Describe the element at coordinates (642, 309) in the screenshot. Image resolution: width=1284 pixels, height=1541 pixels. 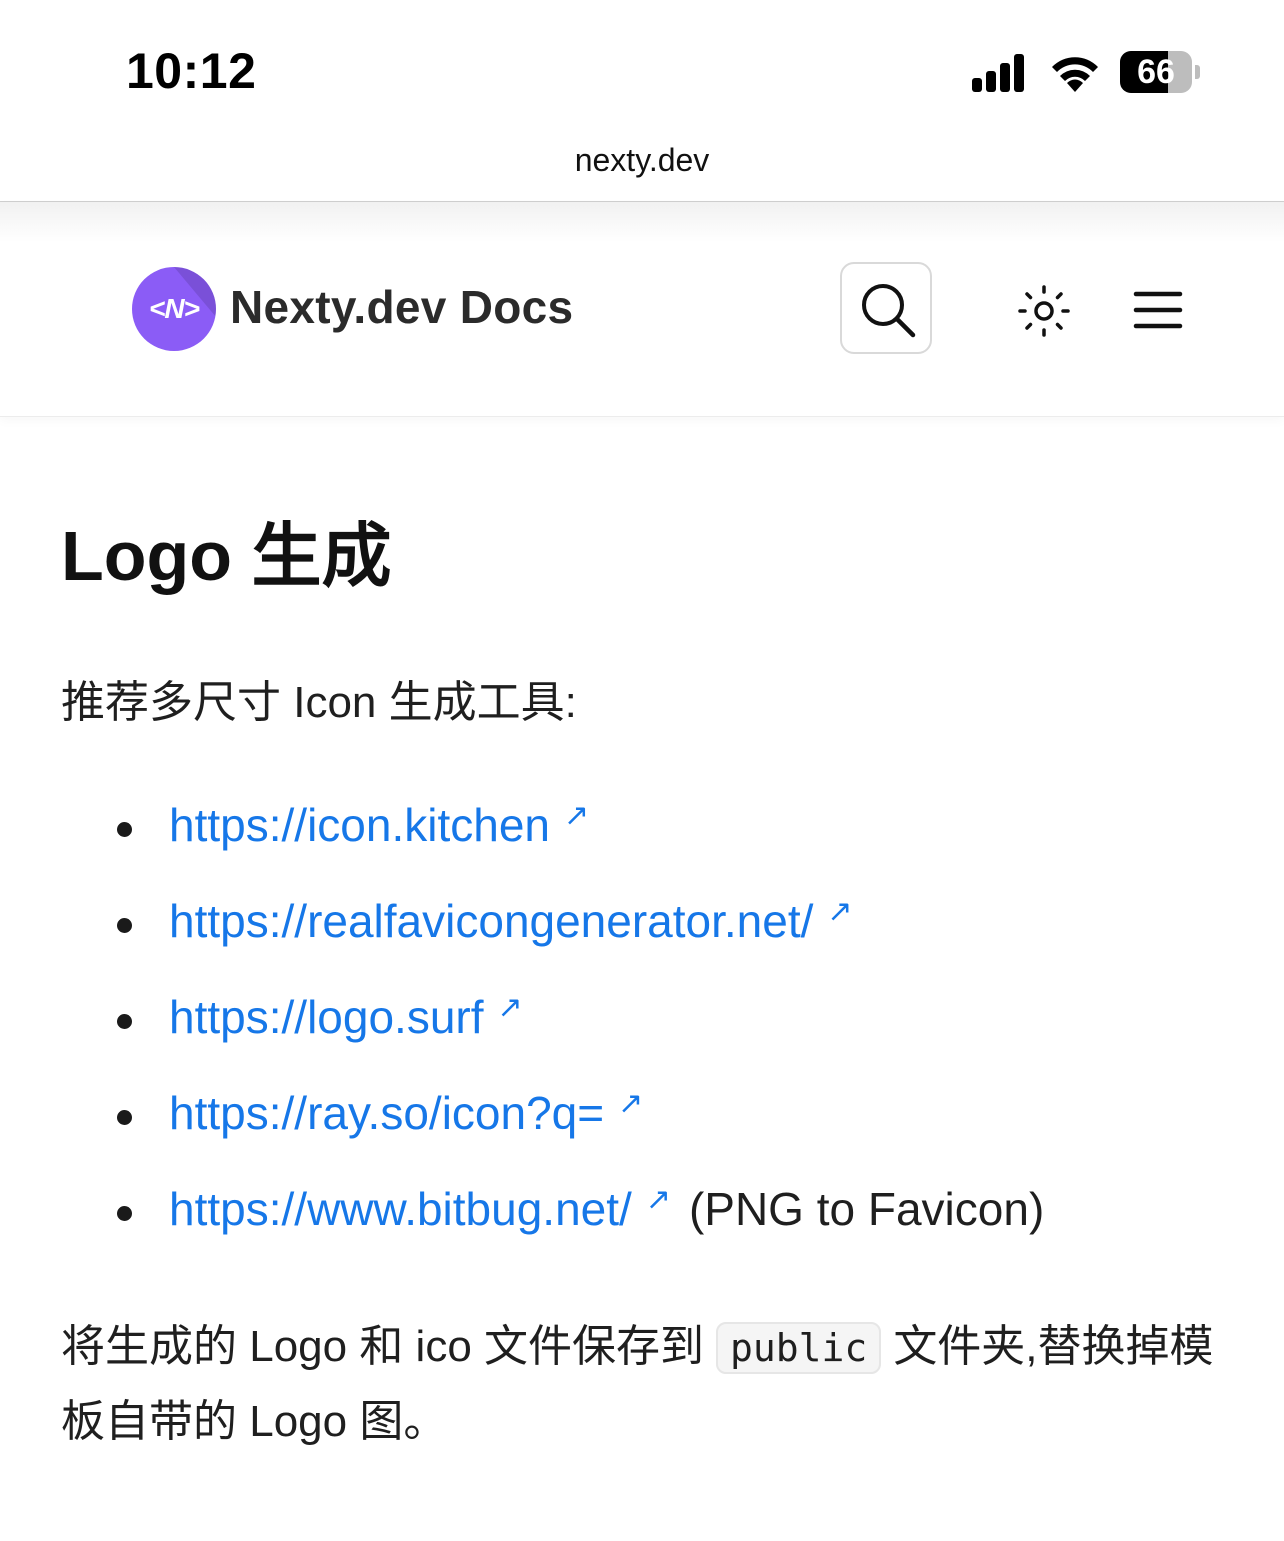
I see `site-header: <N> Nexty.dev Docs` at that location.